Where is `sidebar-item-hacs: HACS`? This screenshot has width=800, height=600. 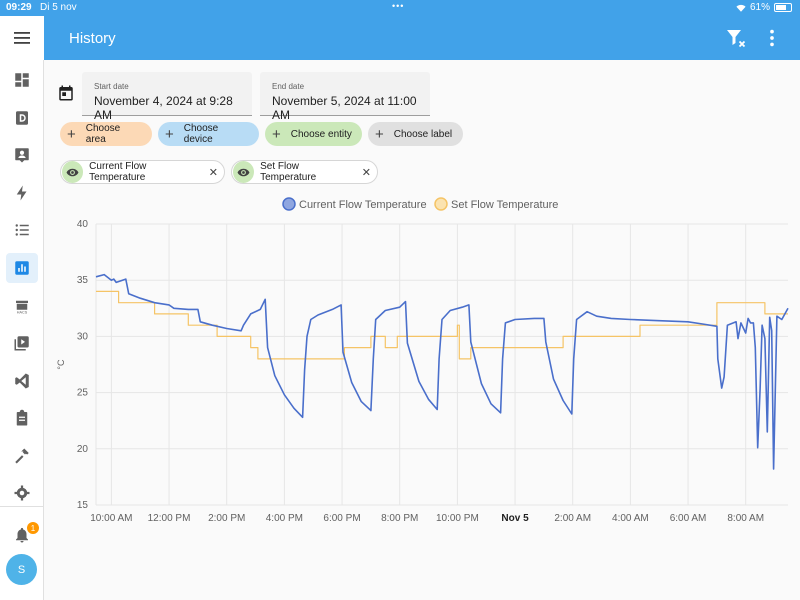 sidebar-item-hacs: HACS is located at coordinates (22, 306).